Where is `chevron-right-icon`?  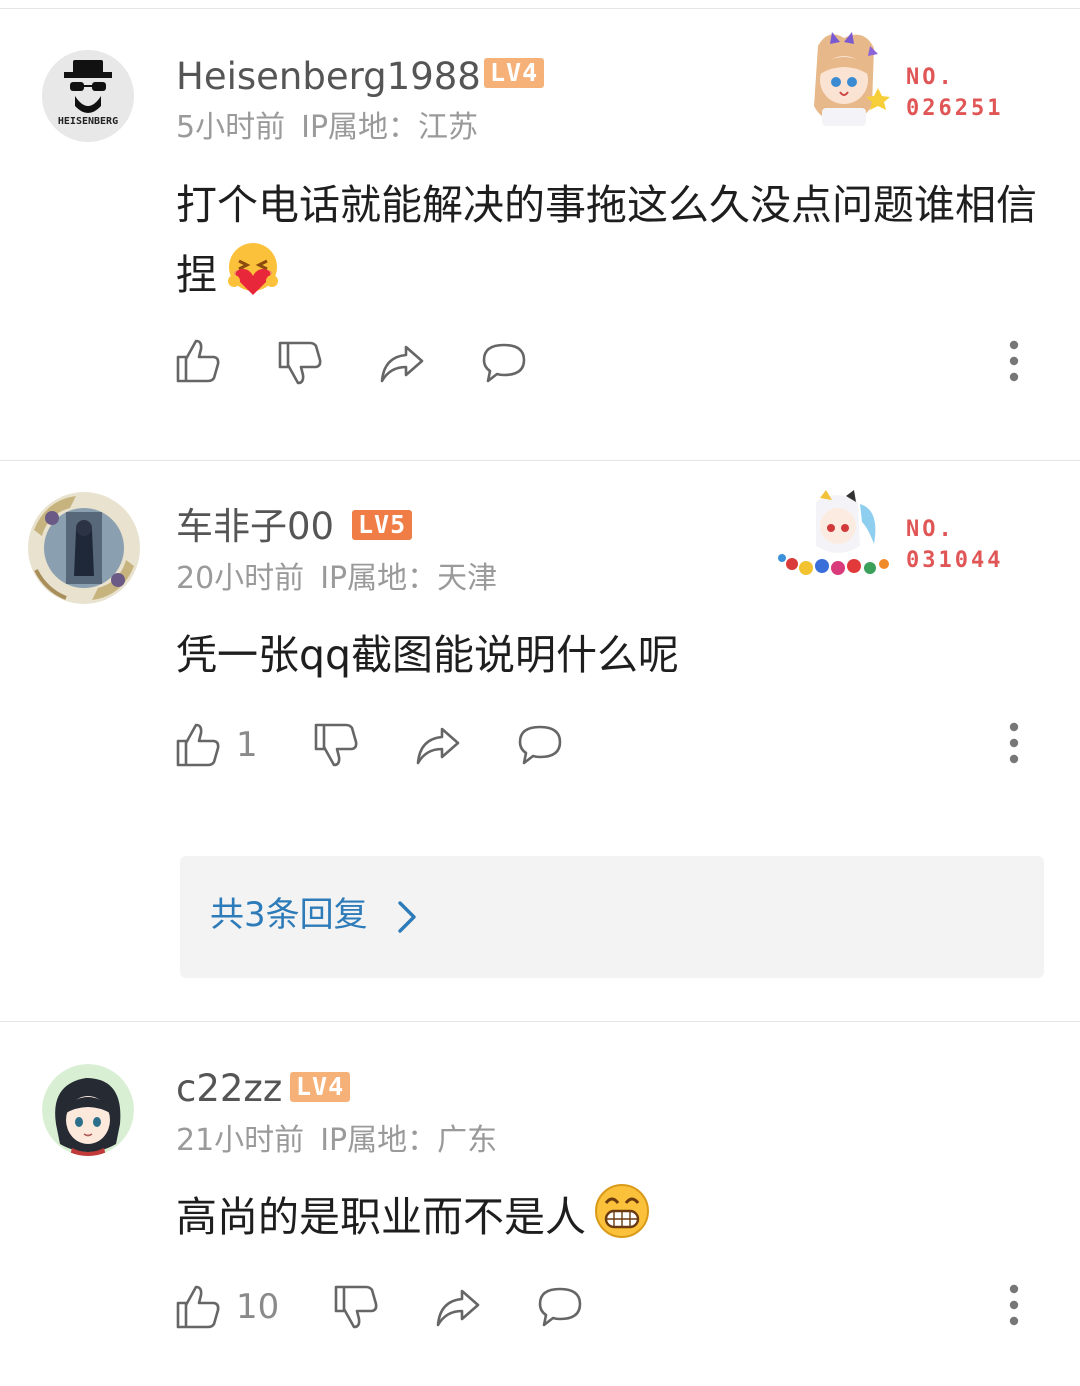 chevron-right-icon is located at coordinates (407, 917).